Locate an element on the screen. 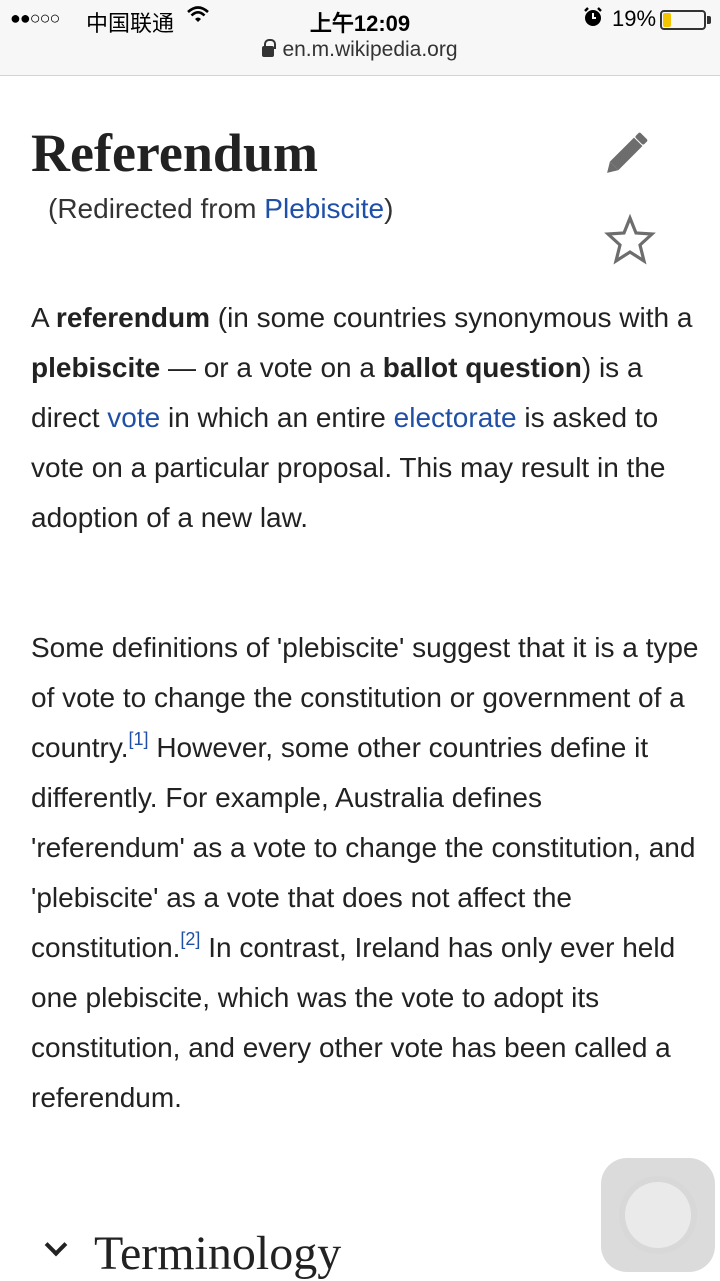 The image size is (720, 1281). text: in which an entire is located at coordinates (277, 417).